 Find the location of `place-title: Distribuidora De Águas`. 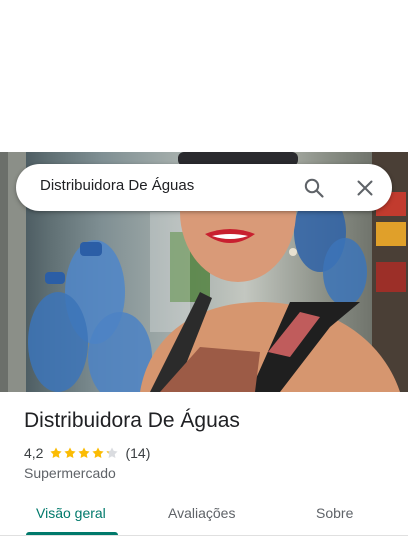

place-title: Distribuidora De Águas is located at coordinates (132, 420).